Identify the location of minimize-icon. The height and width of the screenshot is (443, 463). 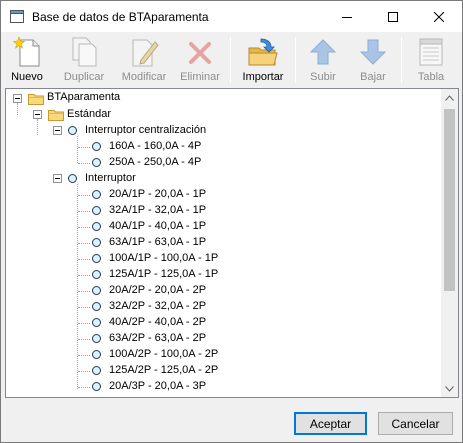
(347, 17).